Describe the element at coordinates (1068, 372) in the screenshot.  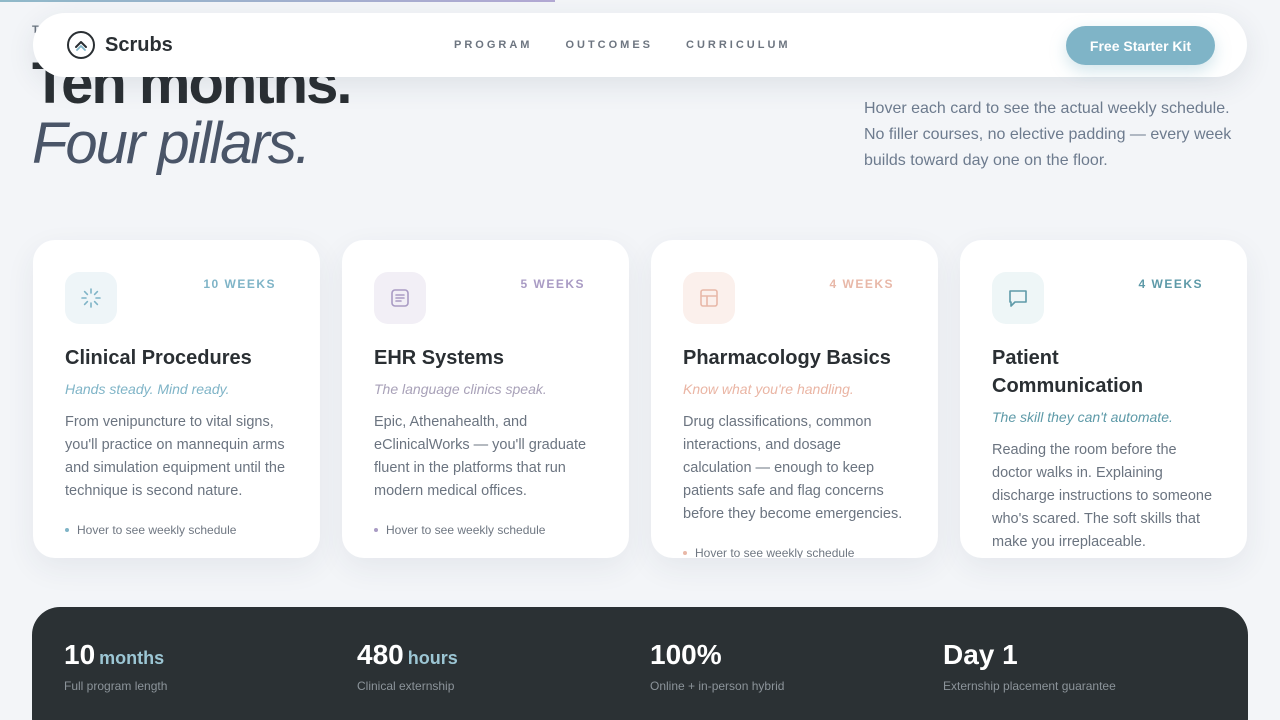
I see `card-title: Patient Communication` at that location.